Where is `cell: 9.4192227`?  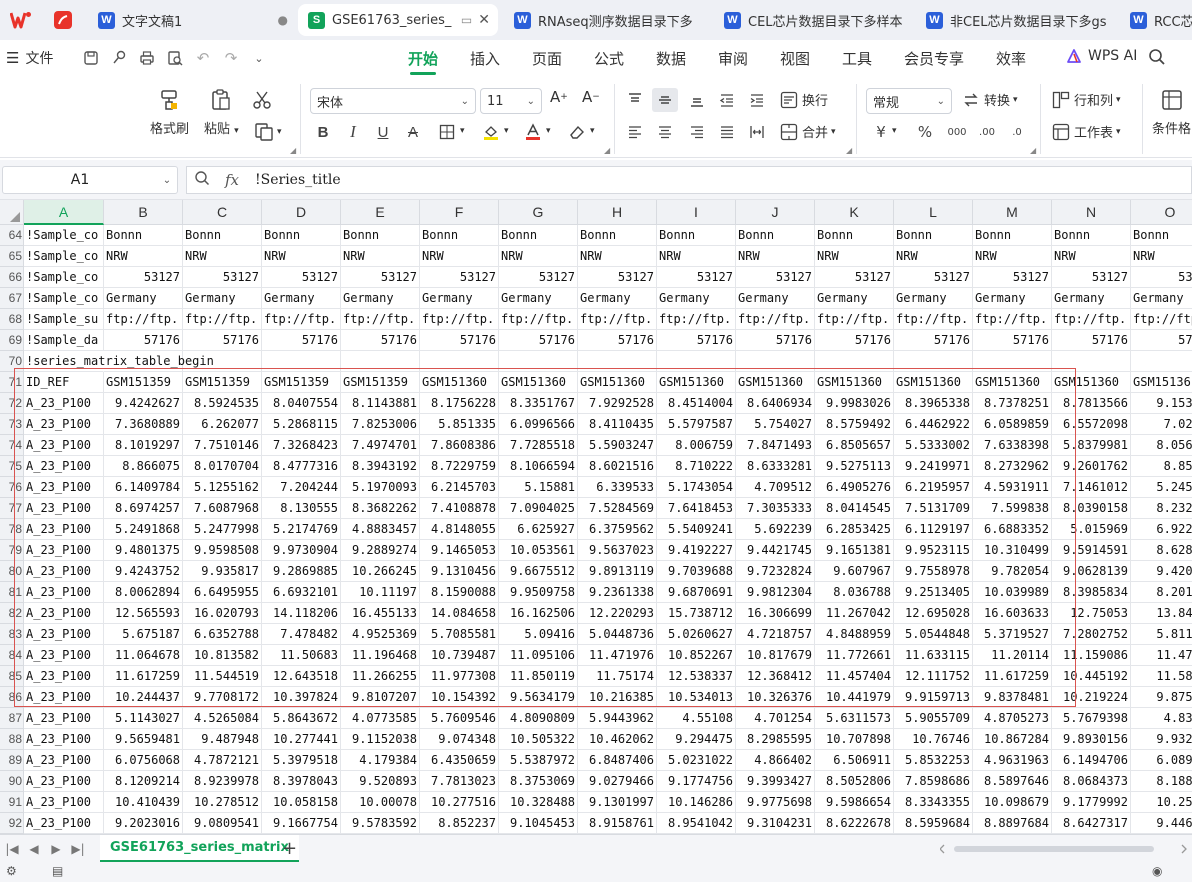 cell: 9.4192227 is located at coordinates (696, 550).